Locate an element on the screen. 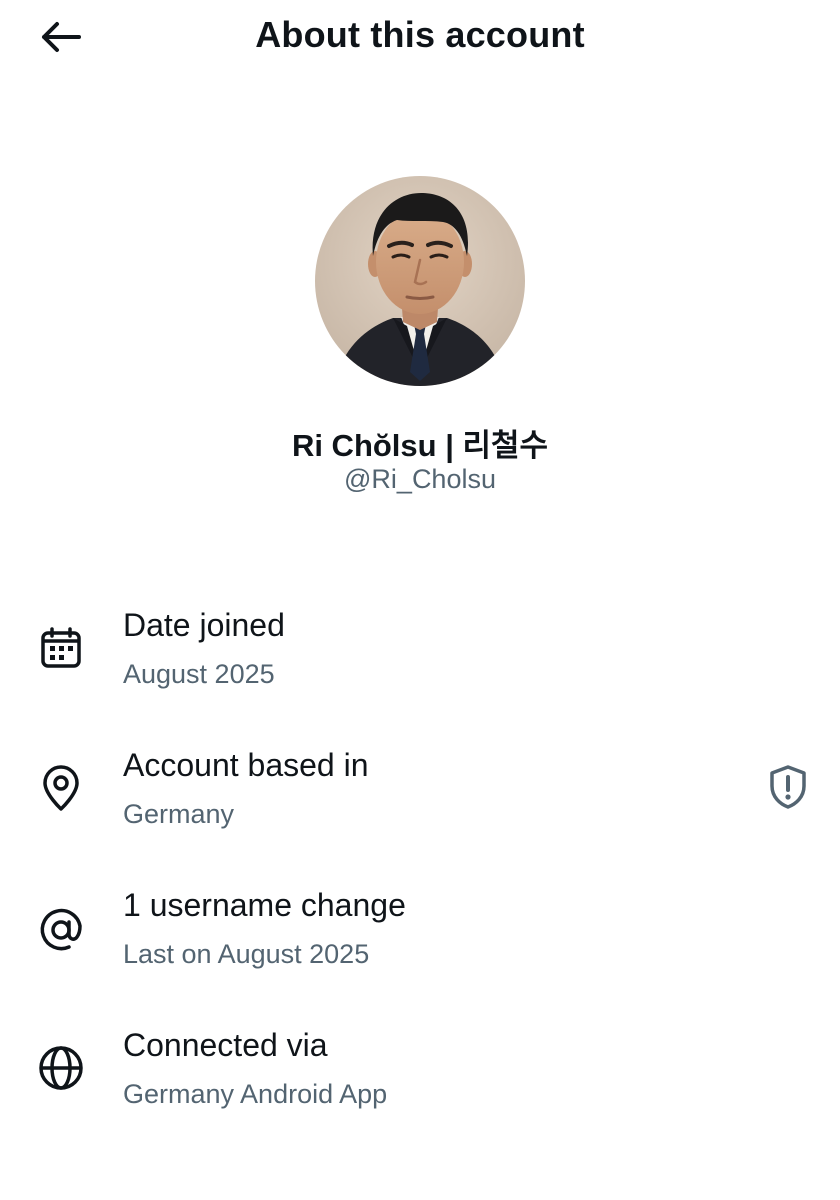  header: About this account is located at coordinates (420, 40).